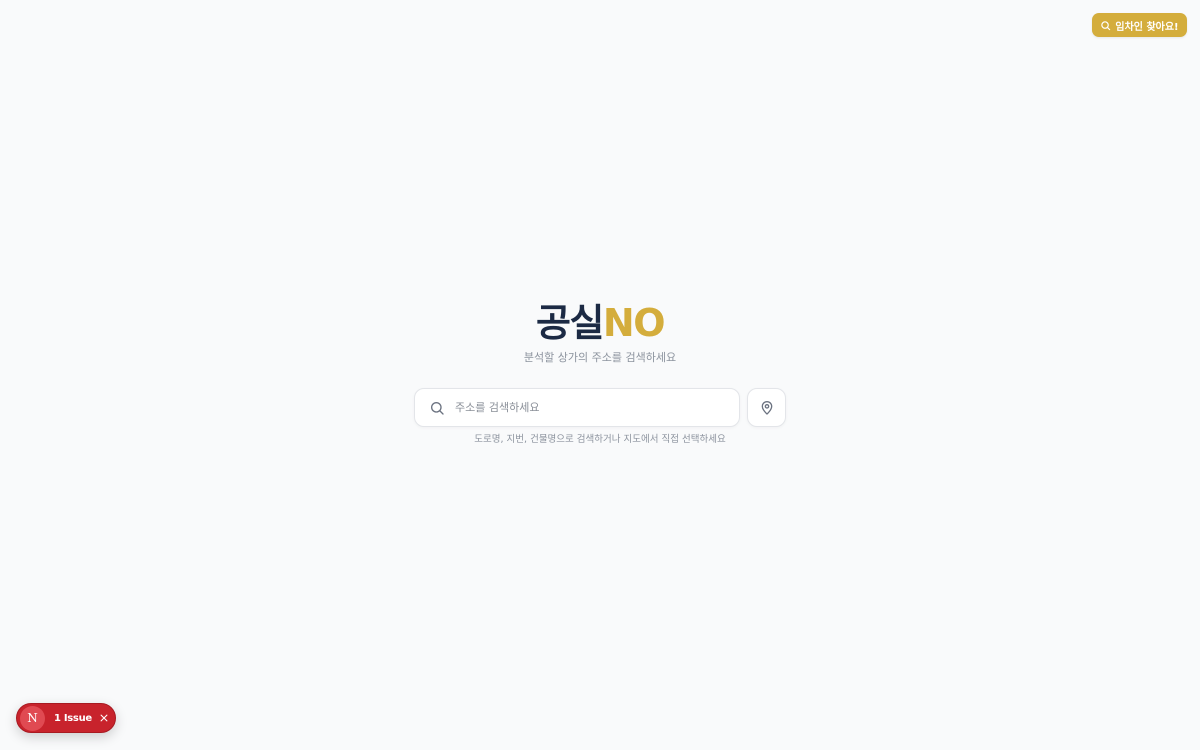 This screenshot has height=750, width=1200. Describe the element at coordinates (104, 718) in the screenshot. I see `close-icon` at that location.